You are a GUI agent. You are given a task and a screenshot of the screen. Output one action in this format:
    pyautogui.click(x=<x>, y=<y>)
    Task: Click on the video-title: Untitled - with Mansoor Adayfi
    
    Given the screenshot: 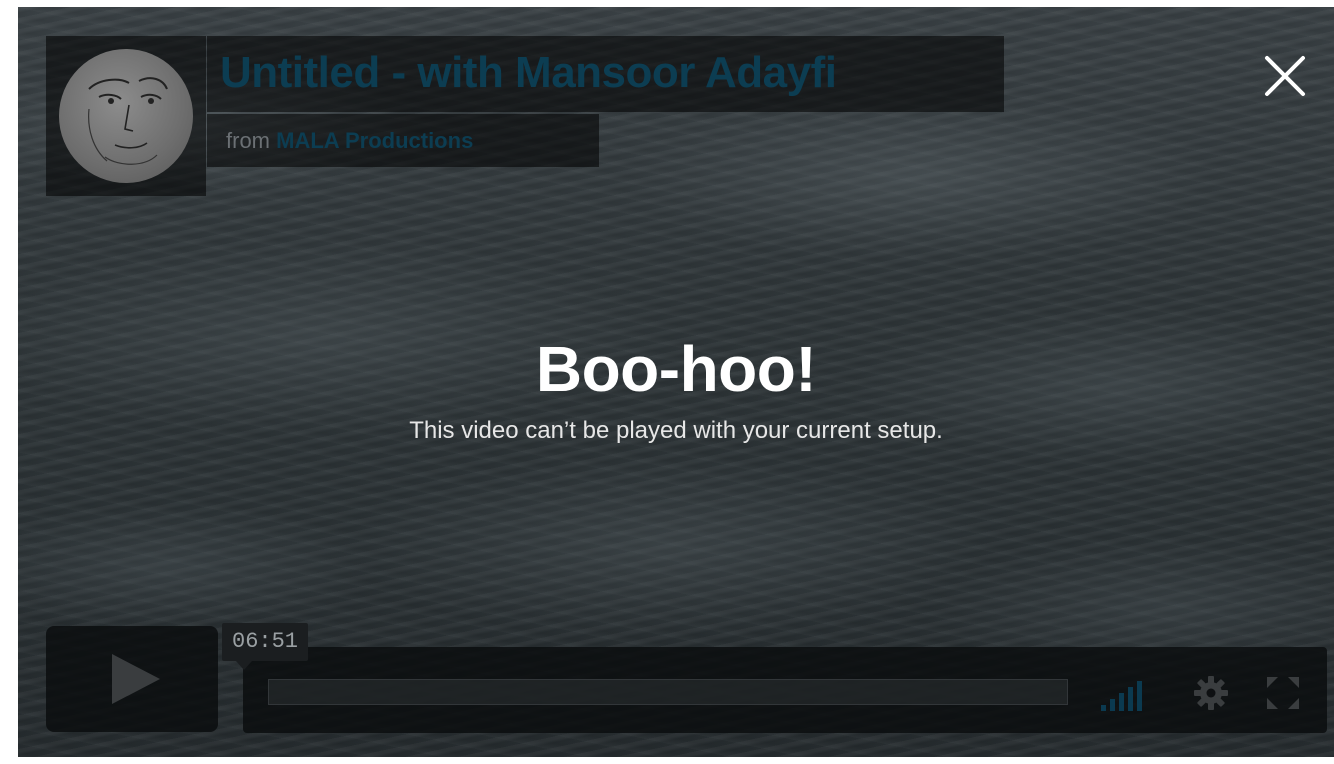 What is the action you would take?
    pyautogui.click(x=528, y=73)
    